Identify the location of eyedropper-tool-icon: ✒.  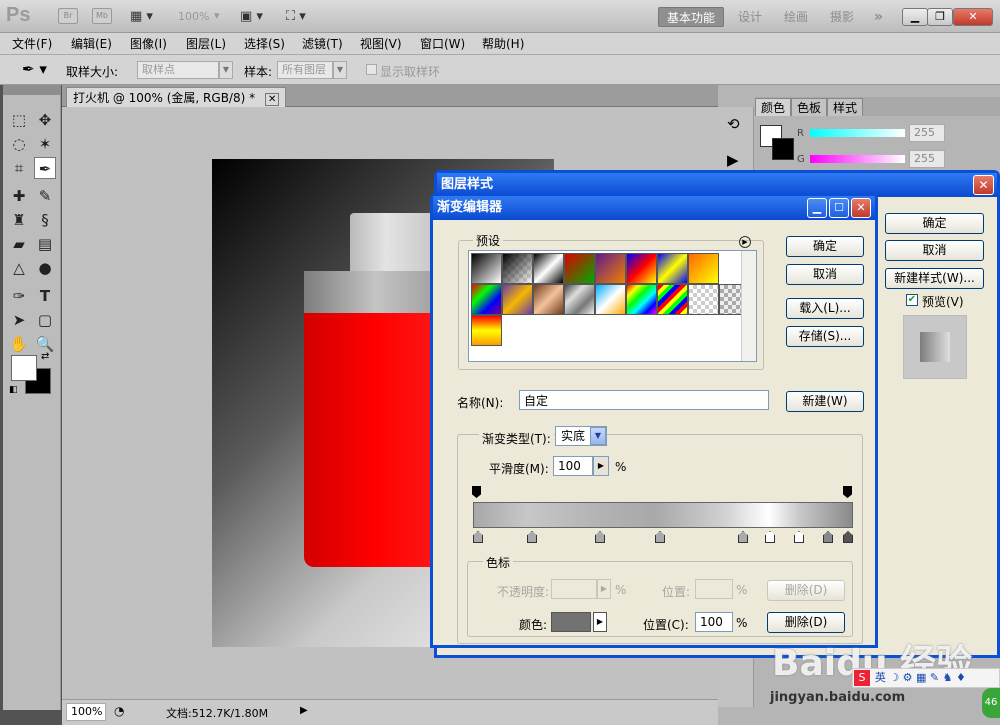
(45, 168).